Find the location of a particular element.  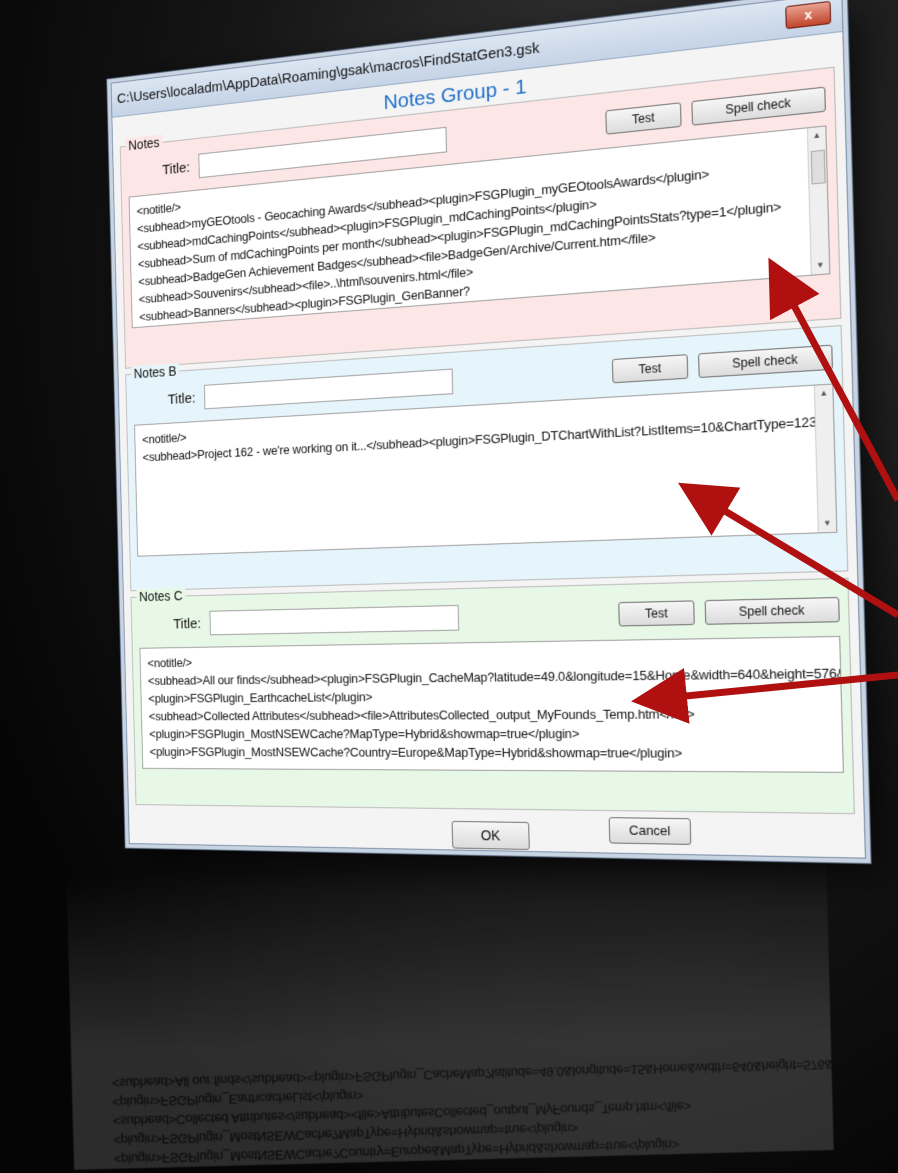

notes-b-scrollbar: ▲ ▼ is located at coordinates (825, 458).